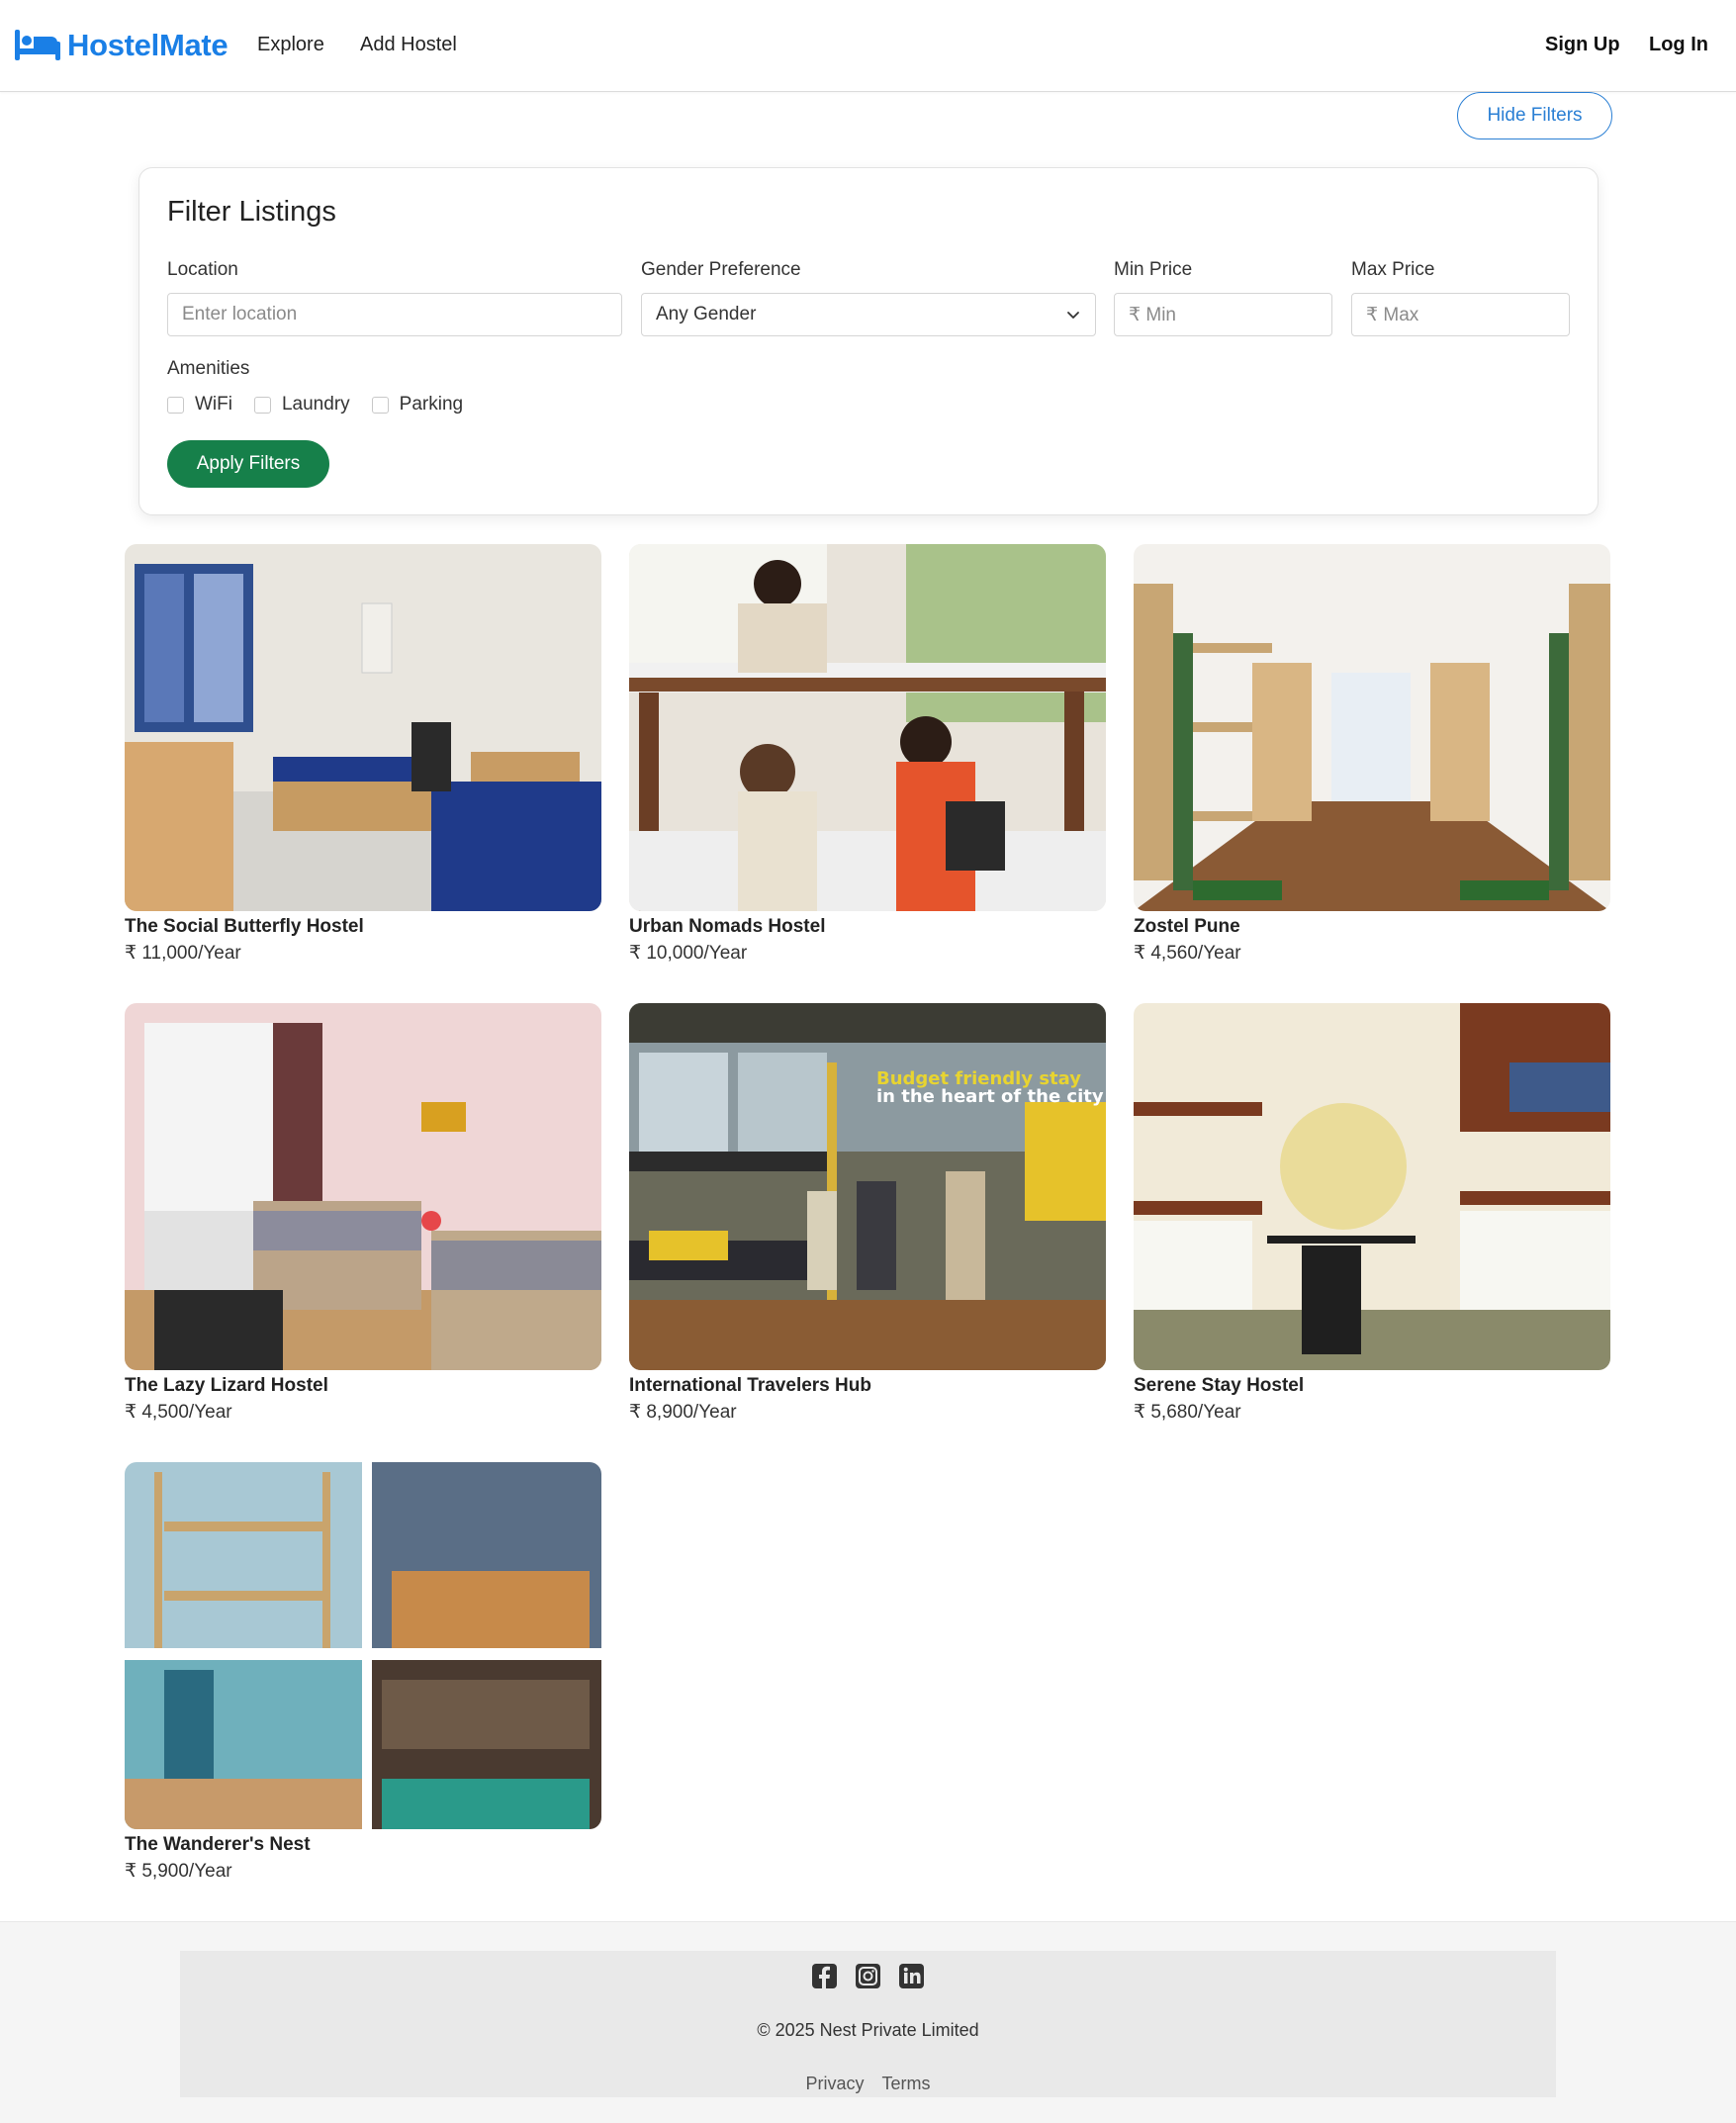  Describe the element at coordinates (380, 405) in the screenshot. I see `parking-checkbox` at that location.